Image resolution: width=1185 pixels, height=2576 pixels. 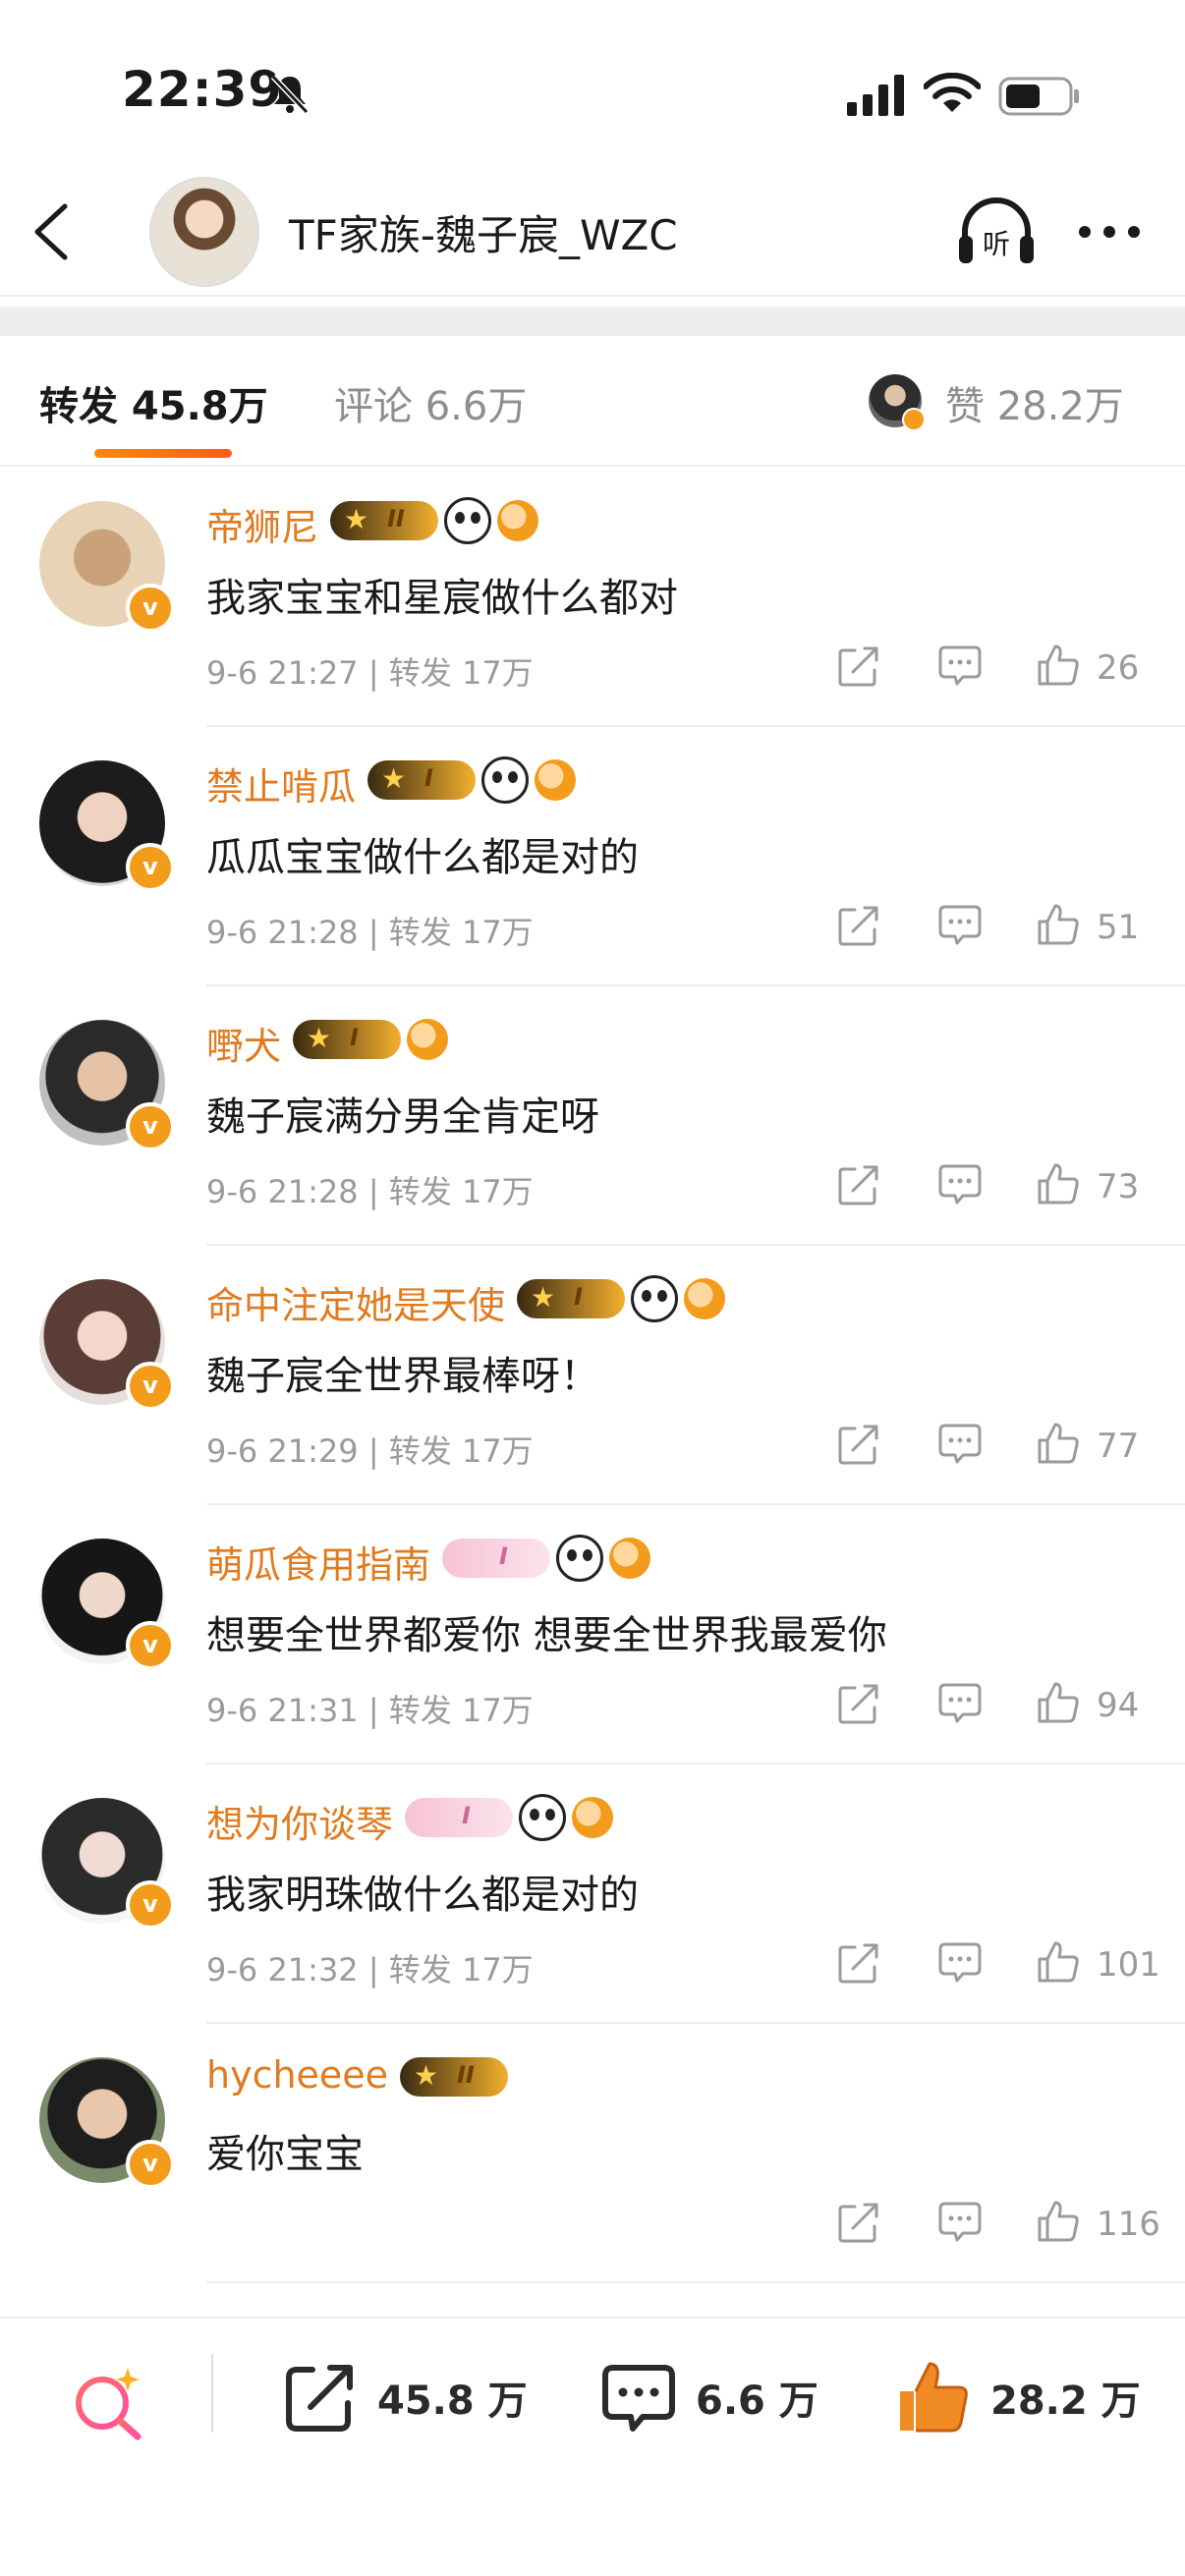 I want to click on like-count: 73, so click(x=1119, y=1186).